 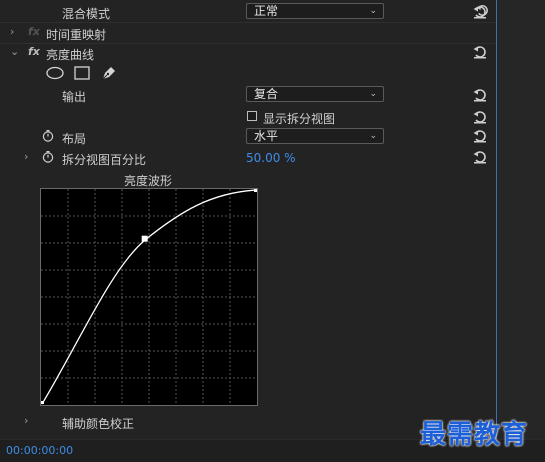 What do you see at coordinates (82, 73) in the screenshot?
I see `rectangle-mask-icon` at bounding box center [82, 73].